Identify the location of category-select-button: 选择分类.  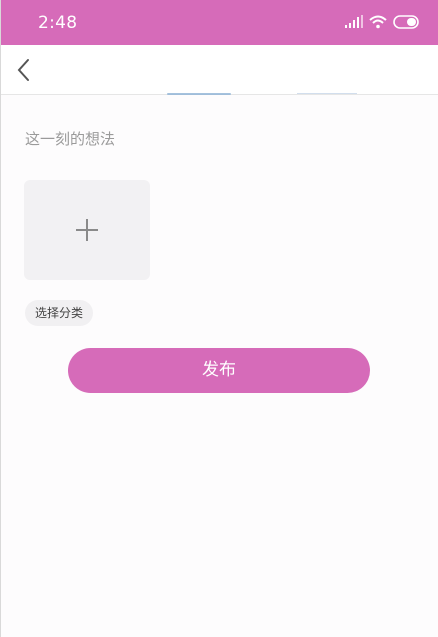
(59, 313).